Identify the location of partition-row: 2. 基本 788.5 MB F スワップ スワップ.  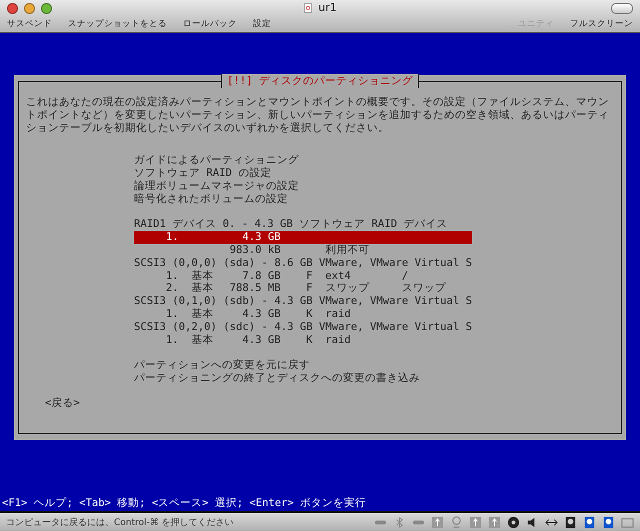
(303, 289).